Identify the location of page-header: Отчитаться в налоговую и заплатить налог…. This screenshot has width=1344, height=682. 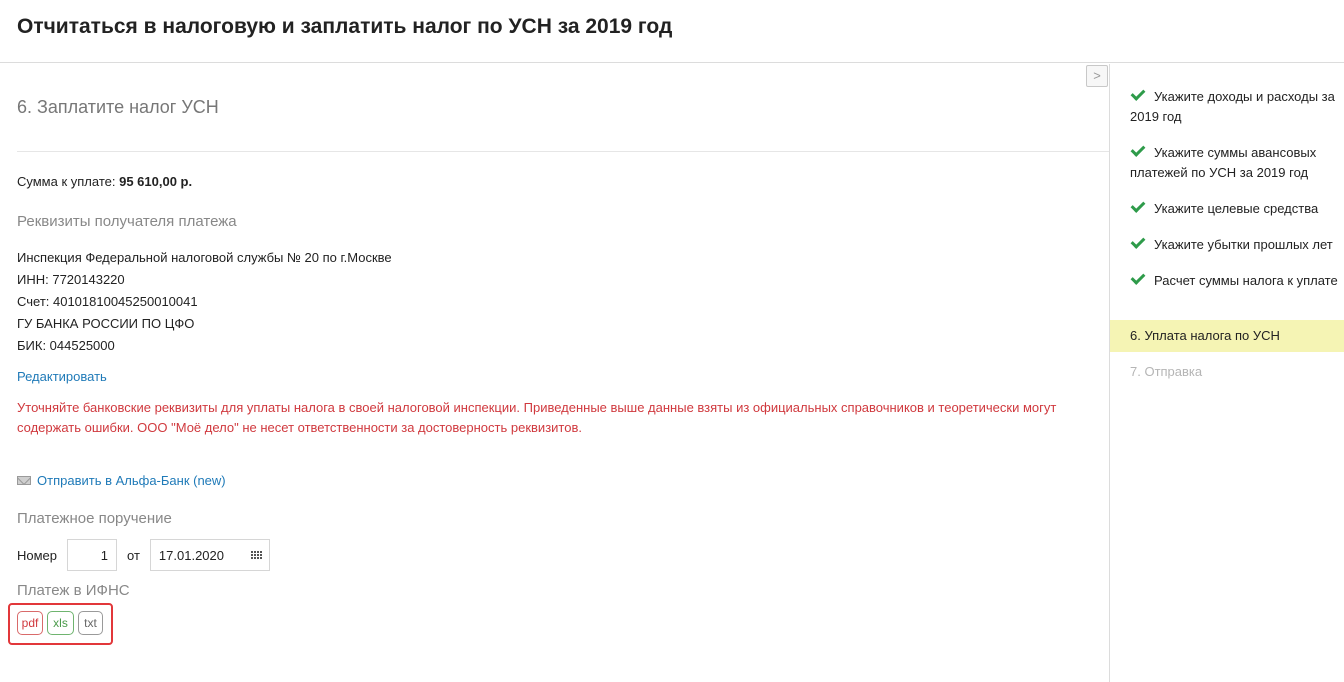
(672, 31).